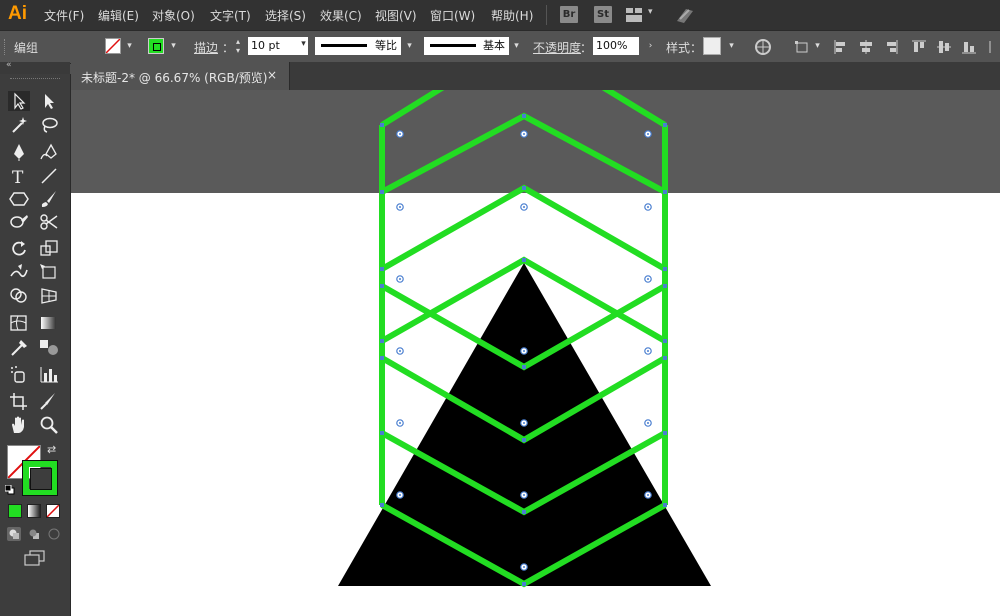 The image size is (1000, 616). What do you see at coordinates (19, 425) in the screenshot?
I see `hand-icon` at bounding box center [19, 425].